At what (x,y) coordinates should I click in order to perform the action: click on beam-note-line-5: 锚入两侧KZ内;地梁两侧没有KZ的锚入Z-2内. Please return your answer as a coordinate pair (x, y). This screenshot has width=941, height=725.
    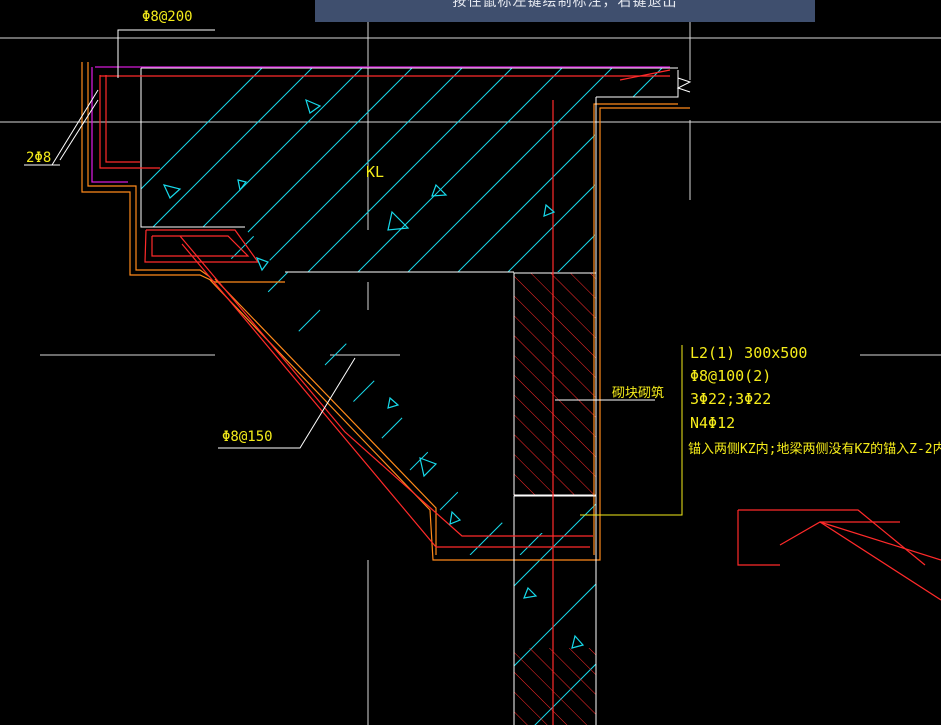
    Looking at the image, I should click on (814, 449).